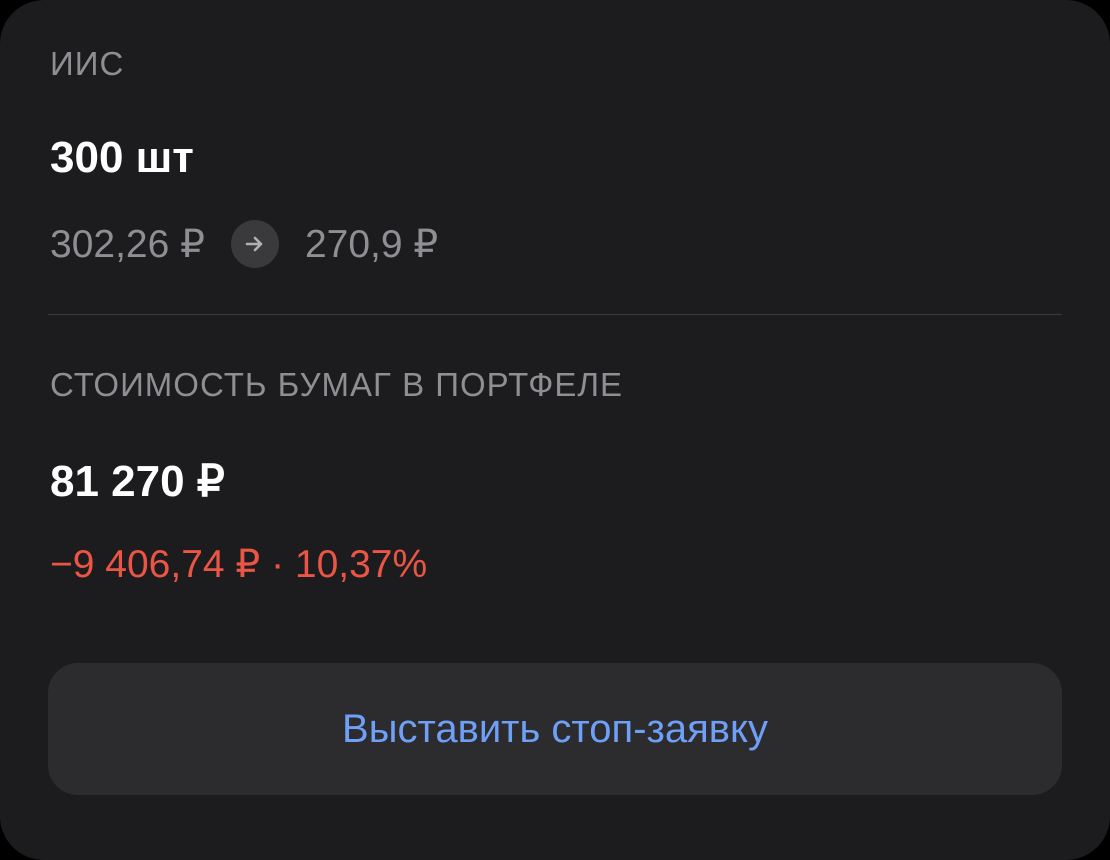 Image resolution: width=1110 pixels, height=860 pixels. What do you see at coordinates (87, 63) in the screenshot?
I see `account-label: ИИС` at bounding box center [87, 63].